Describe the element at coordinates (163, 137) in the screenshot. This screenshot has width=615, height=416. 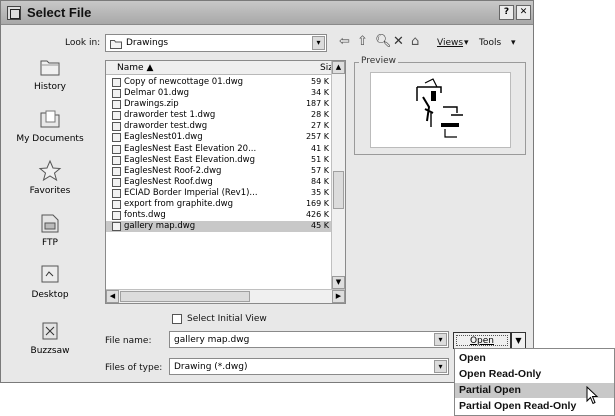
I see `file-name: EaglesNest01.dwg` at that location.